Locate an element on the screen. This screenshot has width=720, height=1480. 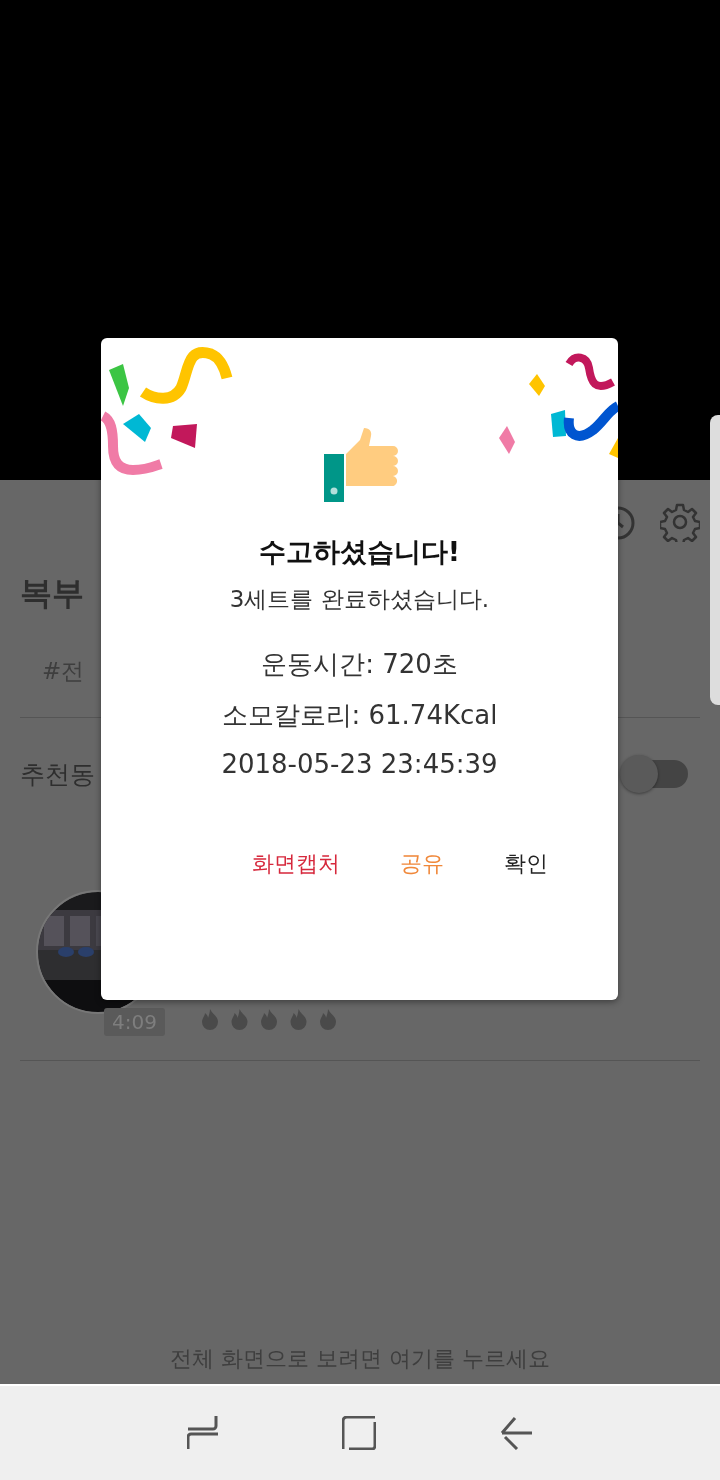
stat-line: 소모칼로리: 61.74Kcal is located at coordinates (359, 715).